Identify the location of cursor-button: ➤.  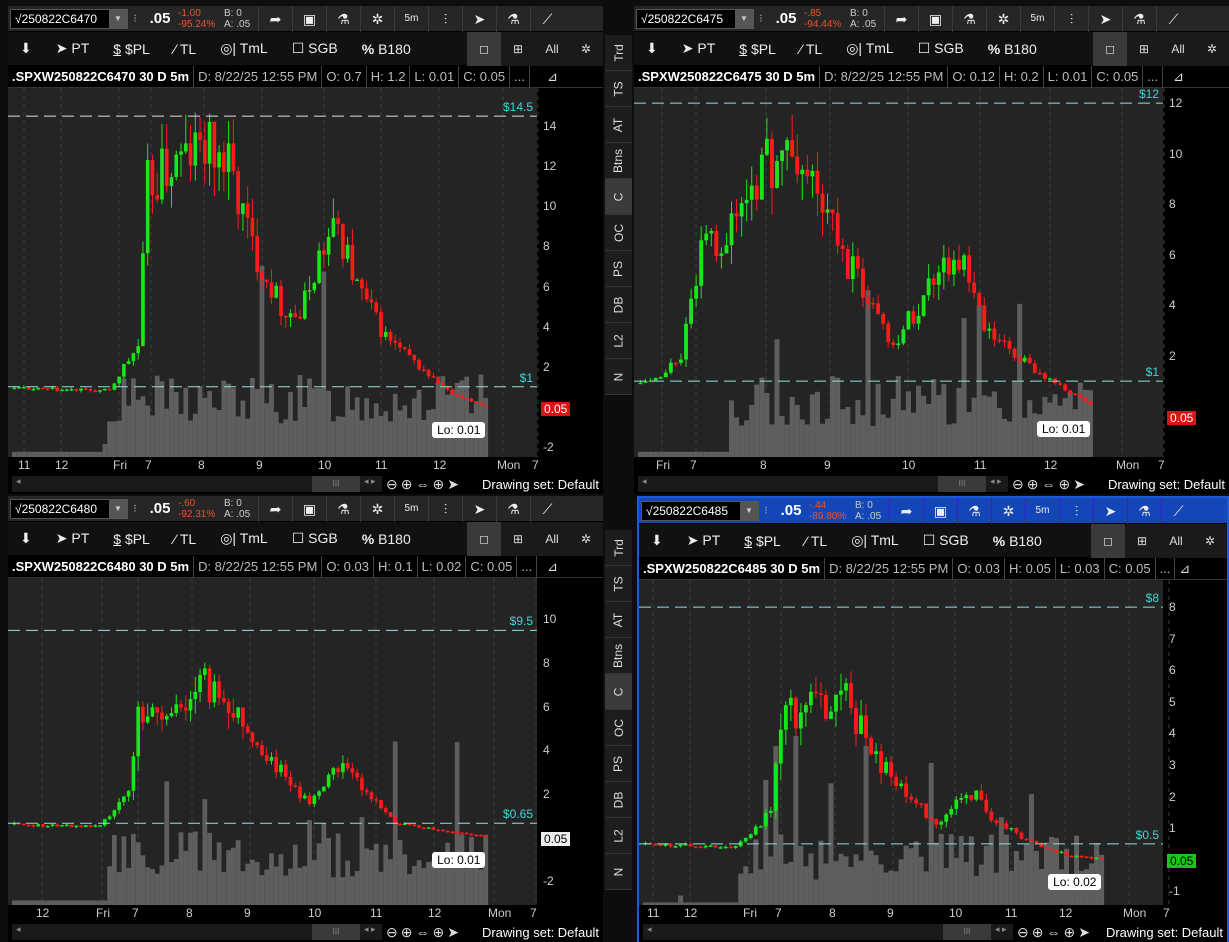
(479, 509).